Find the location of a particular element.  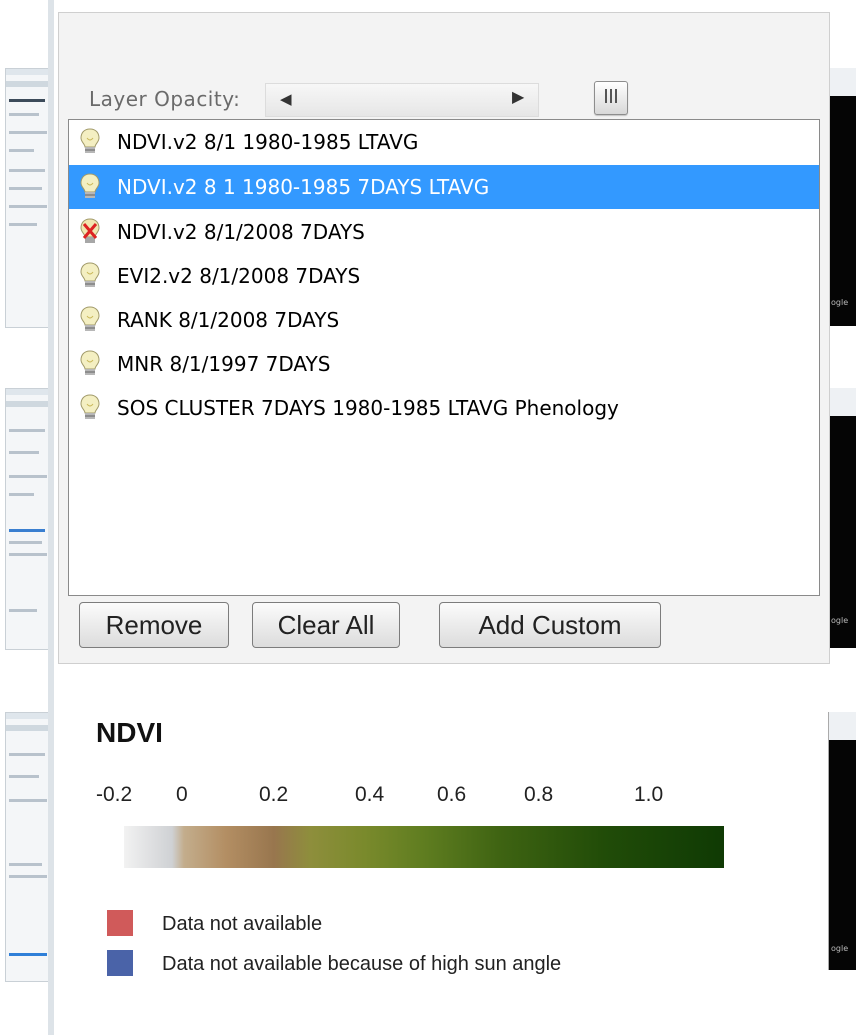

layer-row: NDVI.v2 8/1/2008 7DAYS is located at coordinates (444, 232).